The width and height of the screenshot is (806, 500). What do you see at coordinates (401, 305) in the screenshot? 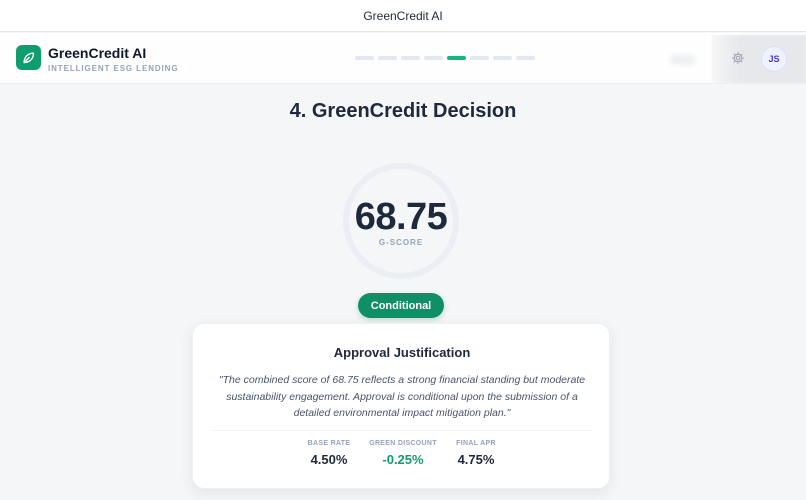
I see `decision-status-badge: Conditional` at bounding box center [401, 305].